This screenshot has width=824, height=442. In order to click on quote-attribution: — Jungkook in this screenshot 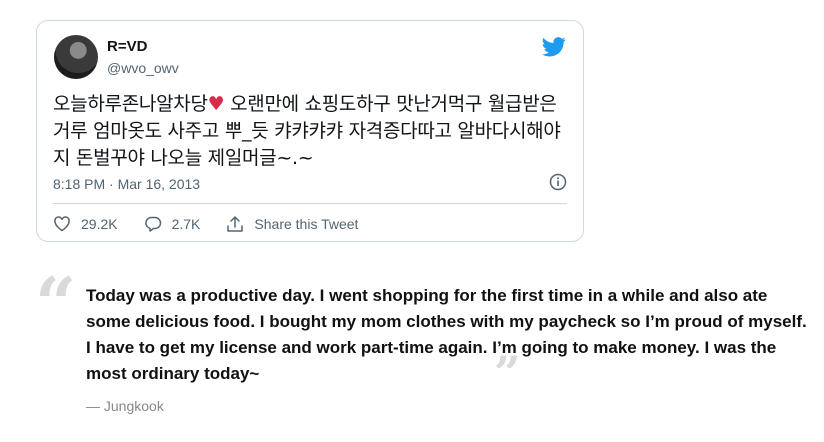, I will do `click(125, 406)`.